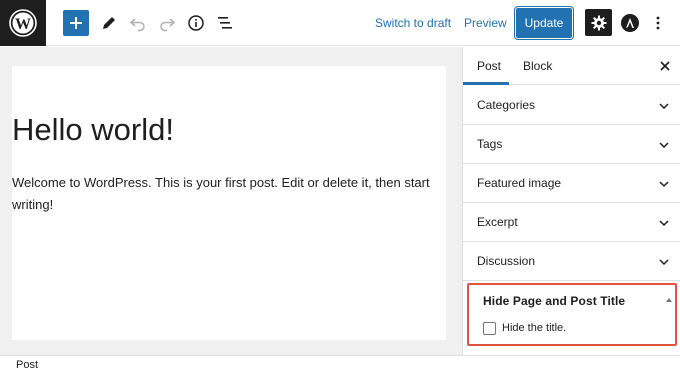 The height and width of the screenshot is (371, 680). Describe the element at coordinates (506, 105) in the screenshot. I see `panel-label: Categories` at that location.